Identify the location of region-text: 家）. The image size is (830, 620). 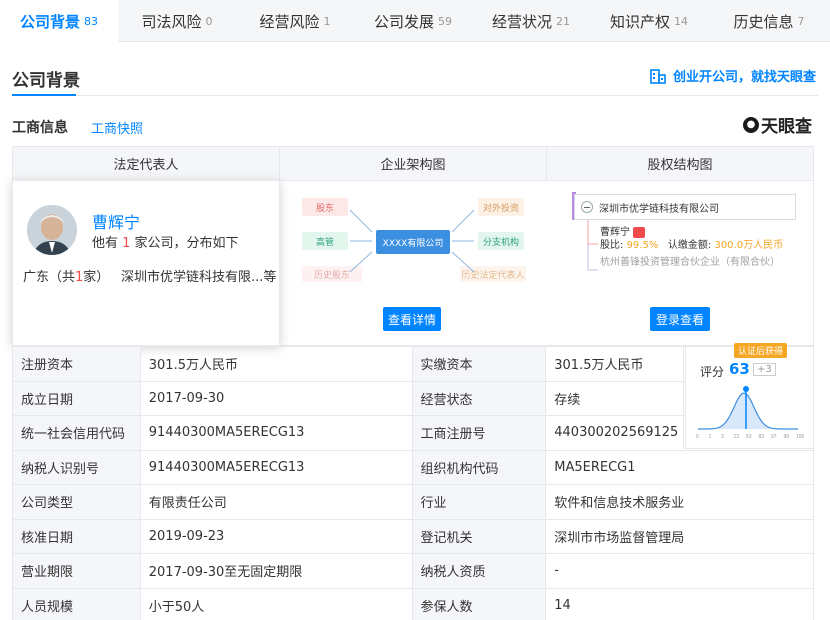
(96, 277).